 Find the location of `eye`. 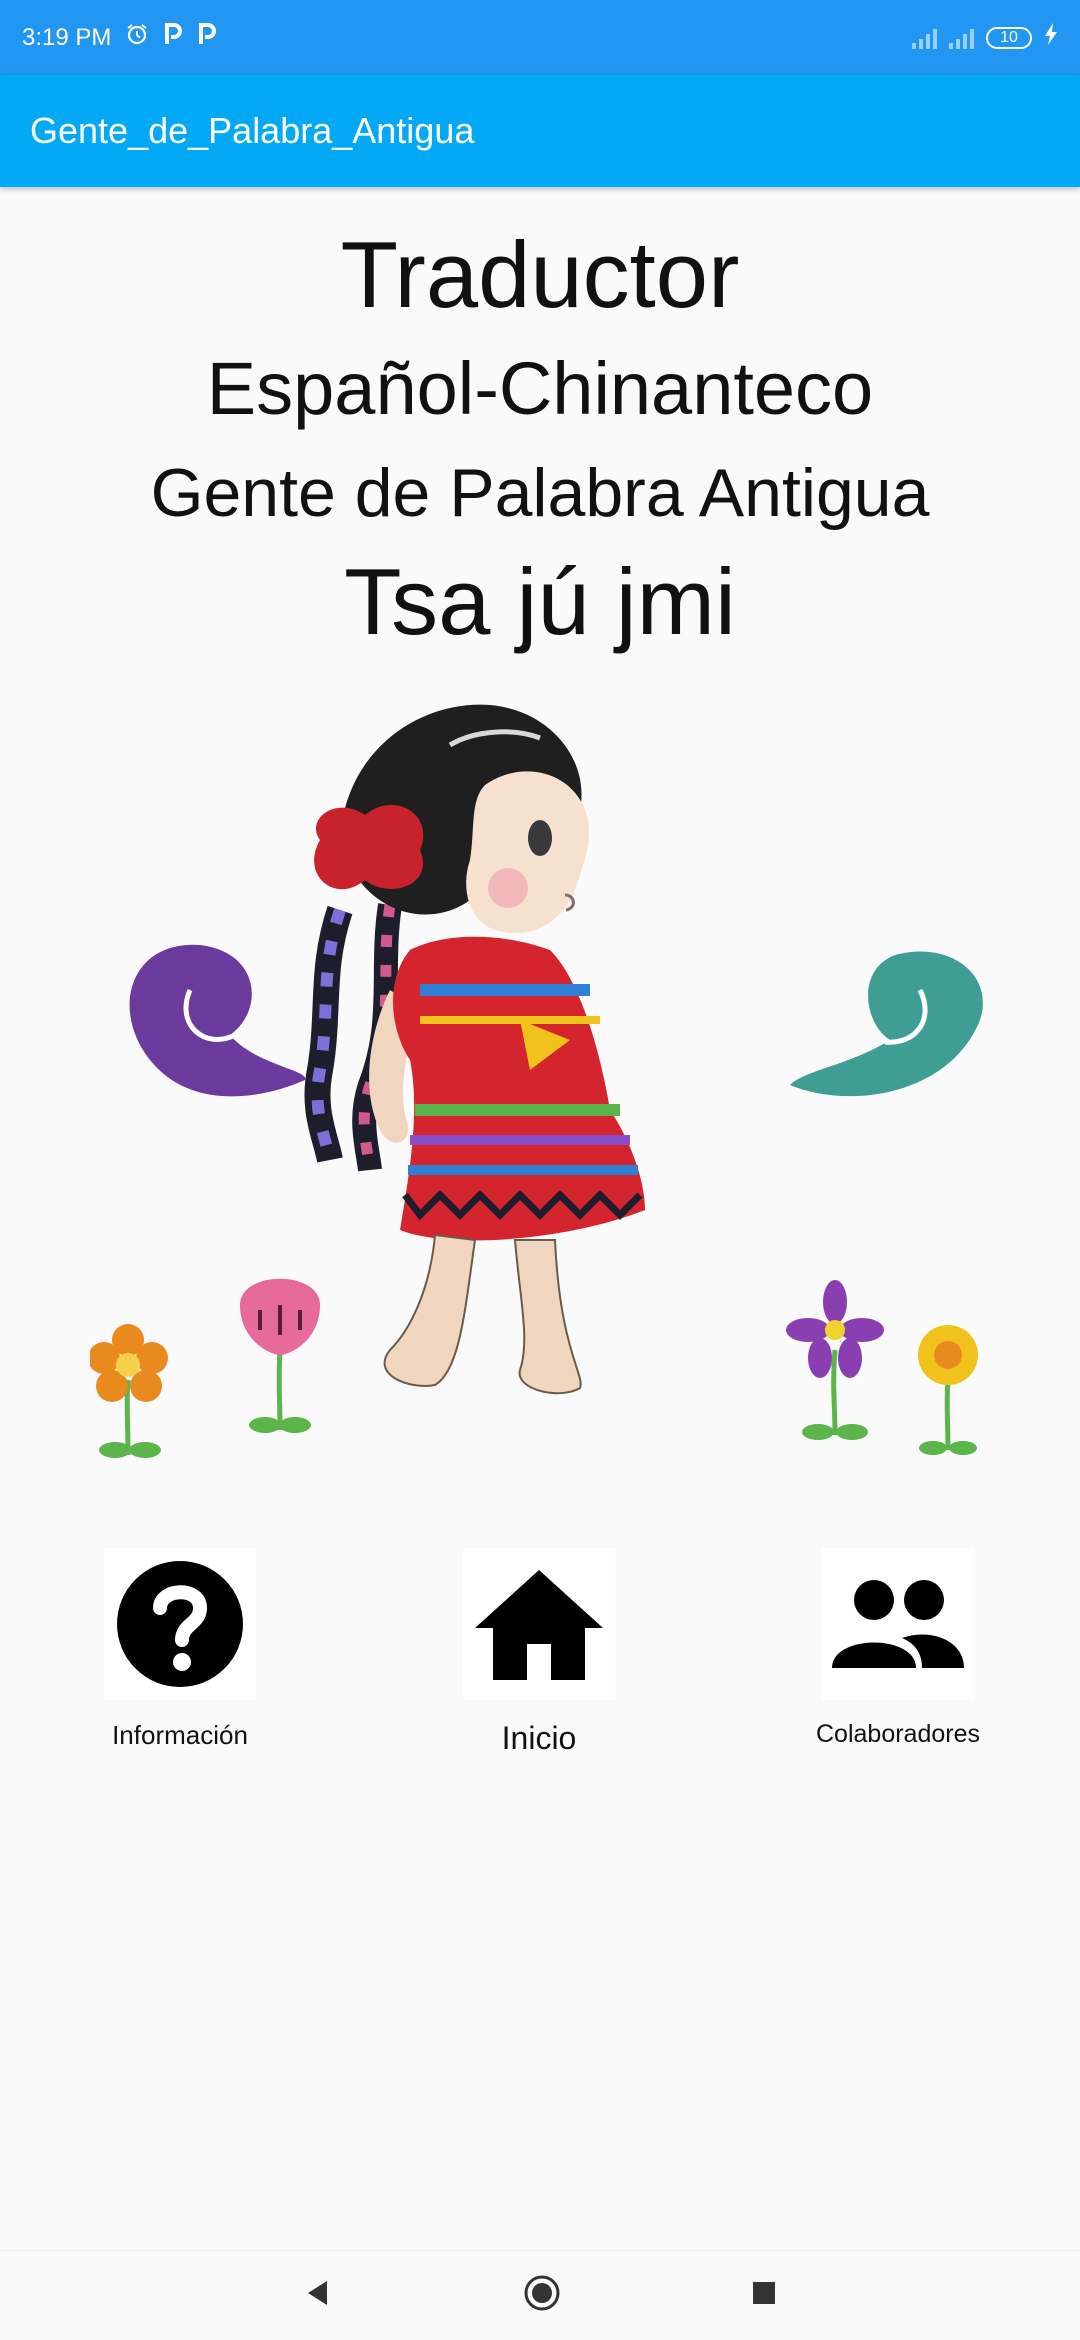

eye is located at coordinates (540, 838).